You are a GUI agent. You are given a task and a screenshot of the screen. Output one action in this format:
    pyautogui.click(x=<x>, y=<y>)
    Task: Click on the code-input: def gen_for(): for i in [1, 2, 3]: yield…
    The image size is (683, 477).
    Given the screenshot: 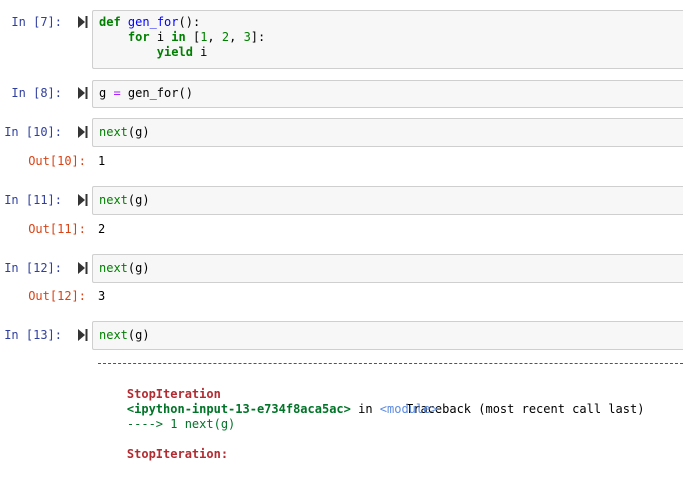 What is the action you would take?
    pyautogui.click(x=387, y=39)
    